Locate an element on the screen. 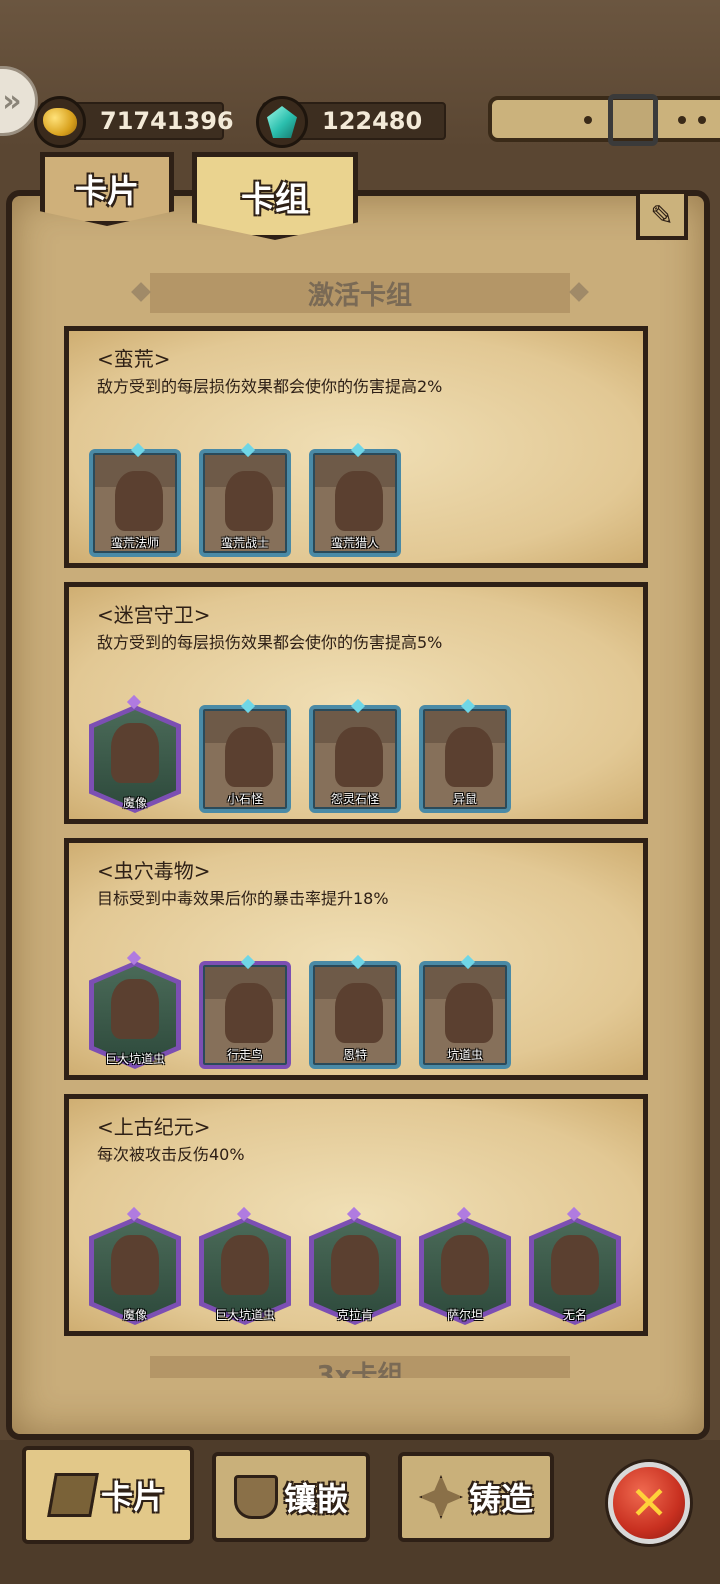 The height and width of the screenshot is (1584, 720). card-name: 恩特 is located at coordinates (354, 1055).